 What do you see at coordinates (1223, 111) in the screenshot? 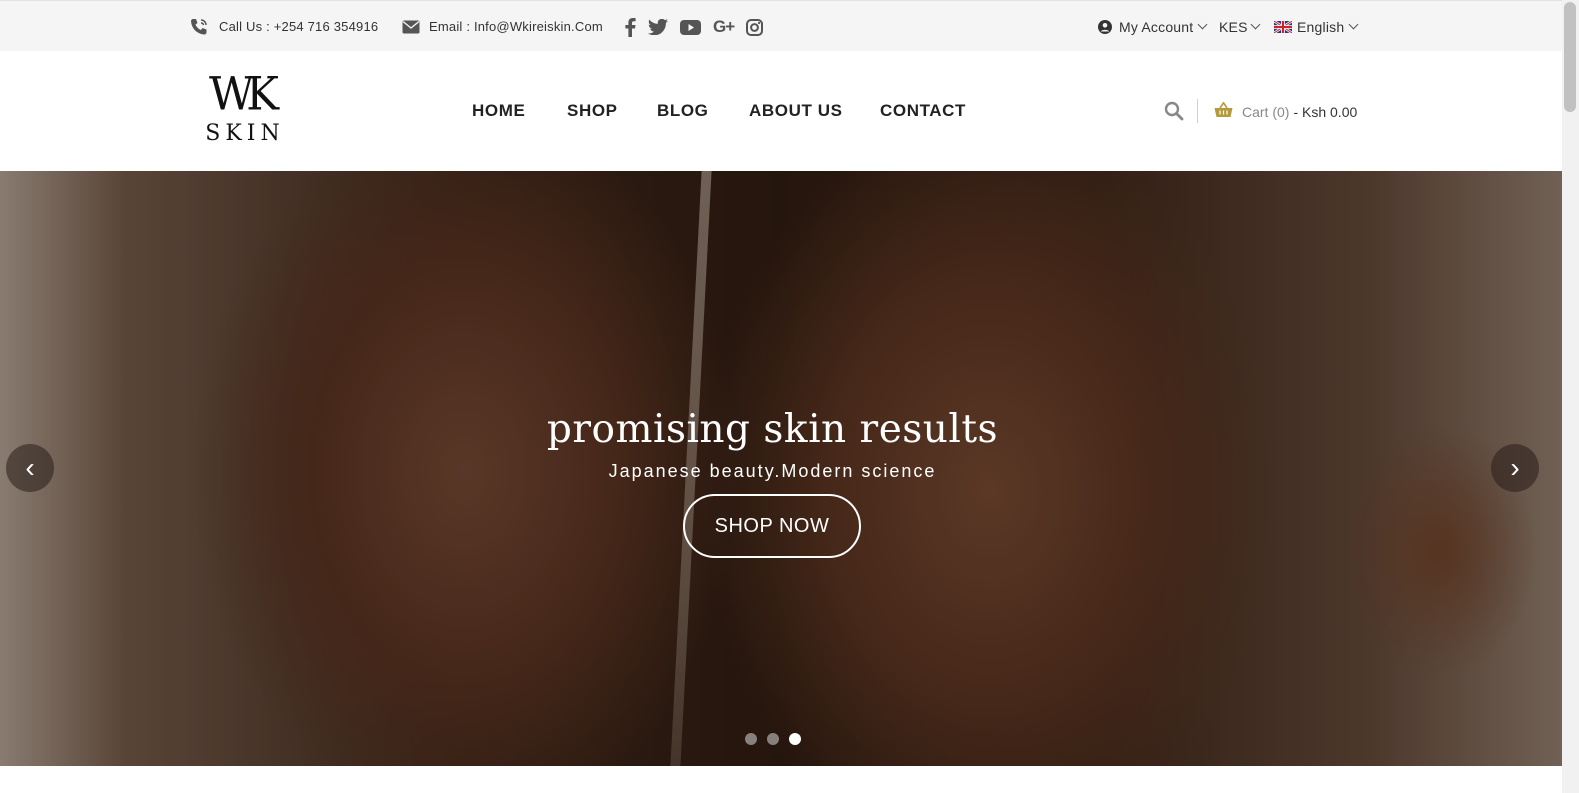
I see `basket-icon` at bounding box center [1223, 111].